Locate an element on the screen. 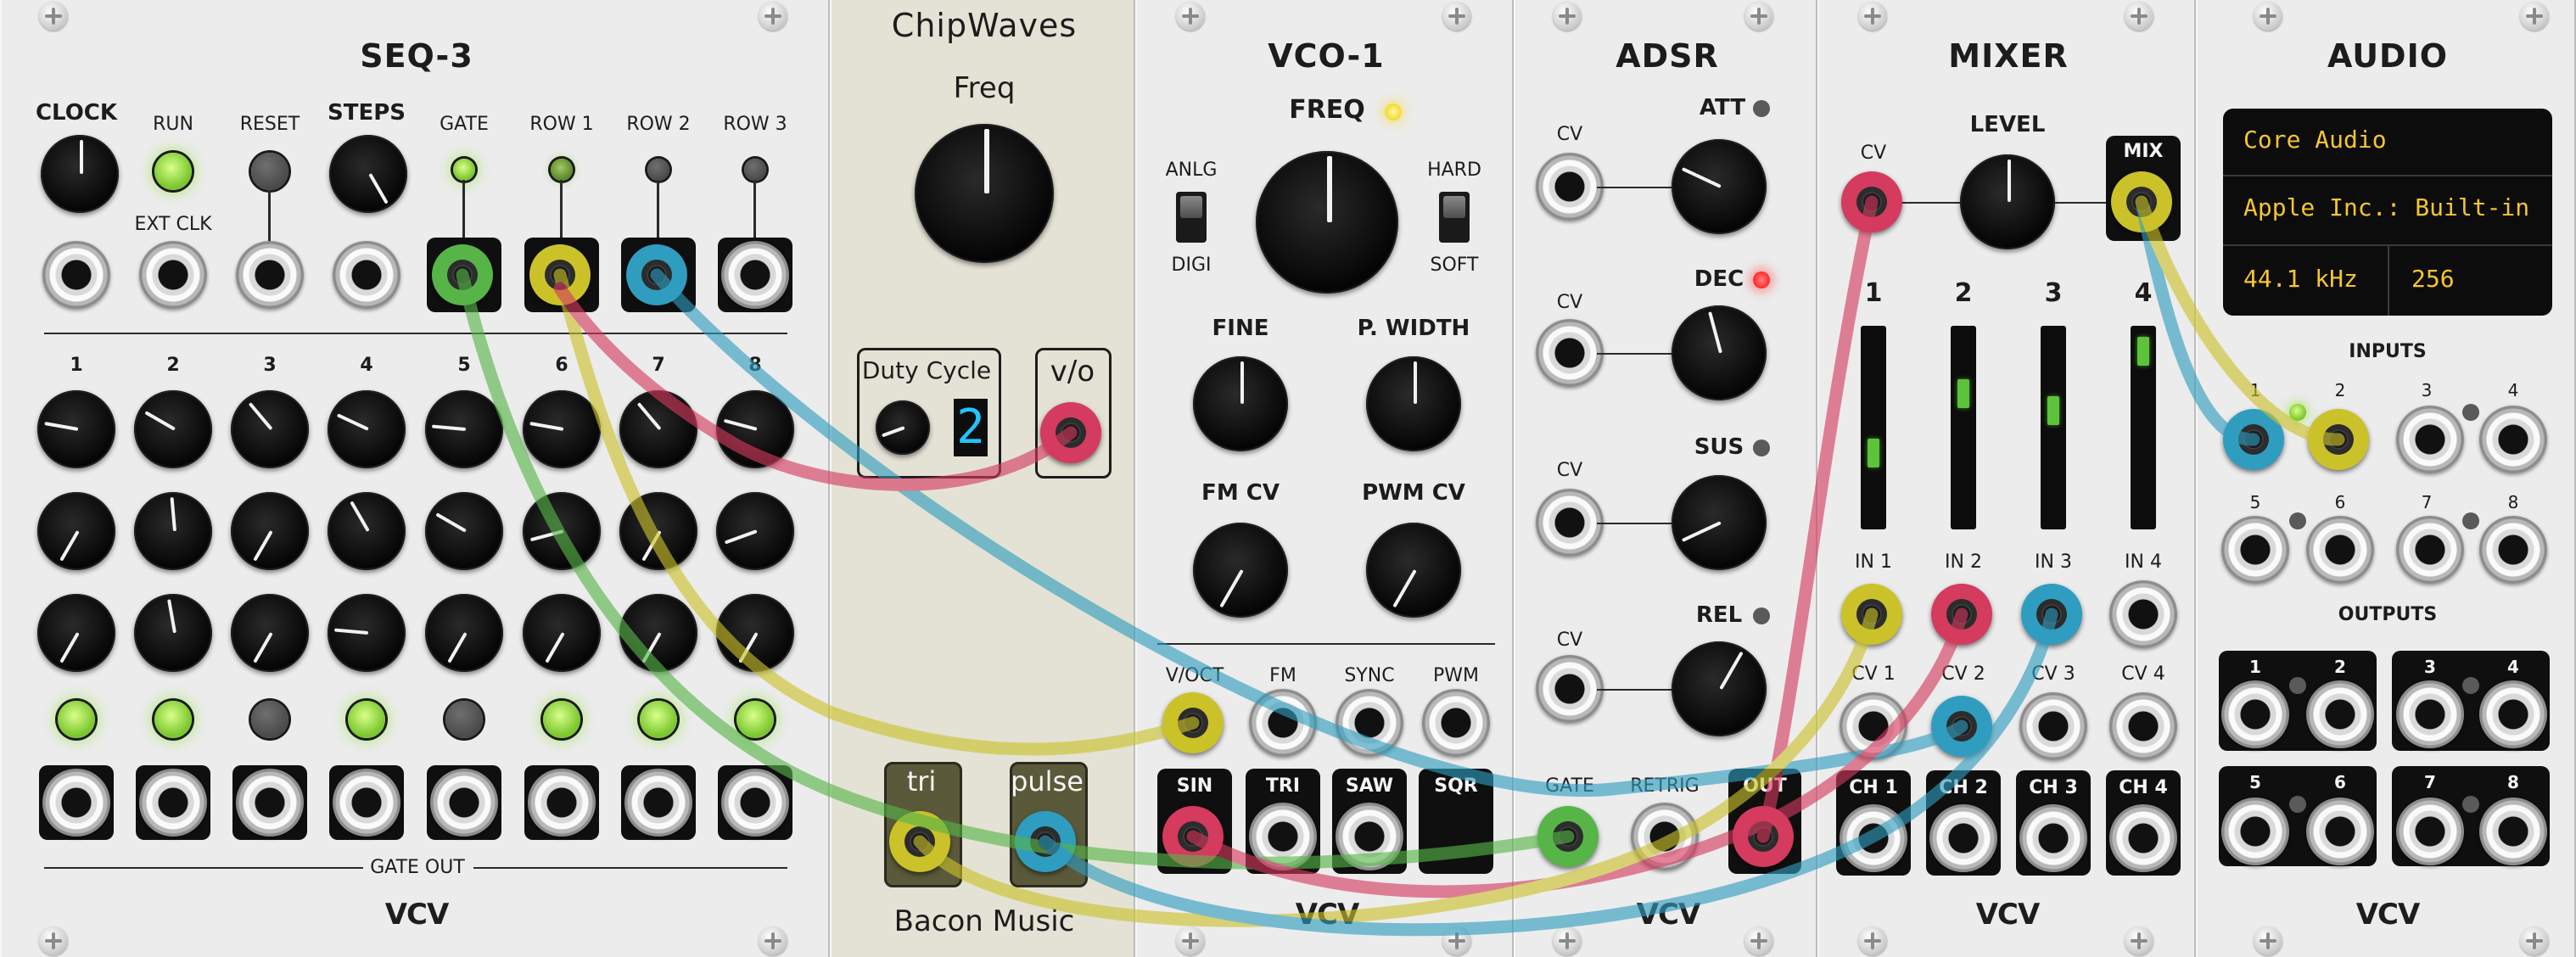  vco-freq-knob is located at coordinates (1327, 222).